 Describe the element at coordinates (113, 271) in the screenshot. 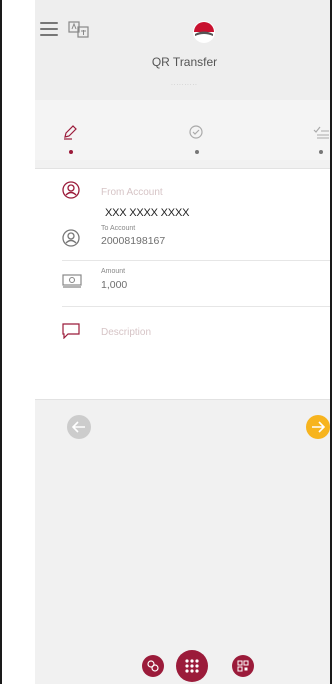

I see `amount-label: Amount` at that location.